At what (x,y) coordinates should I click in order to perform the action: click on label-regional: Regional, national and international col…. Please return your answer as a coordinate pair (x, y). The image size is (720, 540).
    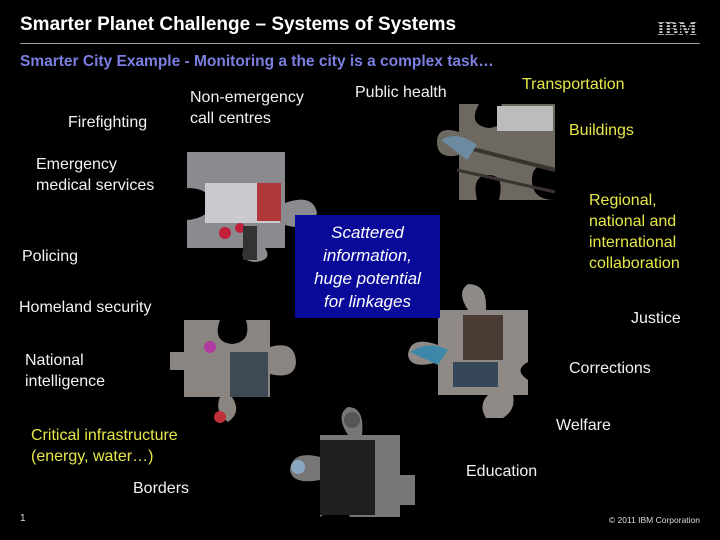
    Looking at the image, I should click on (634, 232).